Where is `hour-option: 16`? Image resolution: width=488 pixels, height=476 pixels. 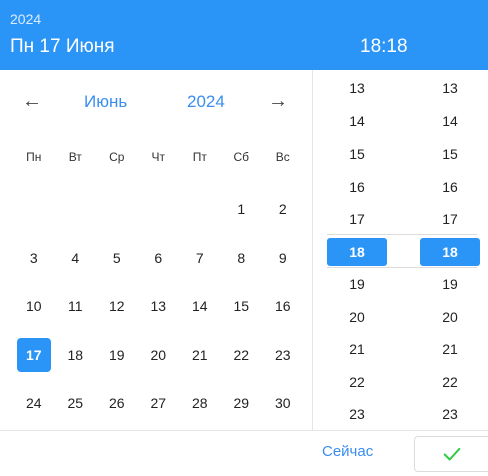 hour-option: 16 is located at coordinates (357, 187).